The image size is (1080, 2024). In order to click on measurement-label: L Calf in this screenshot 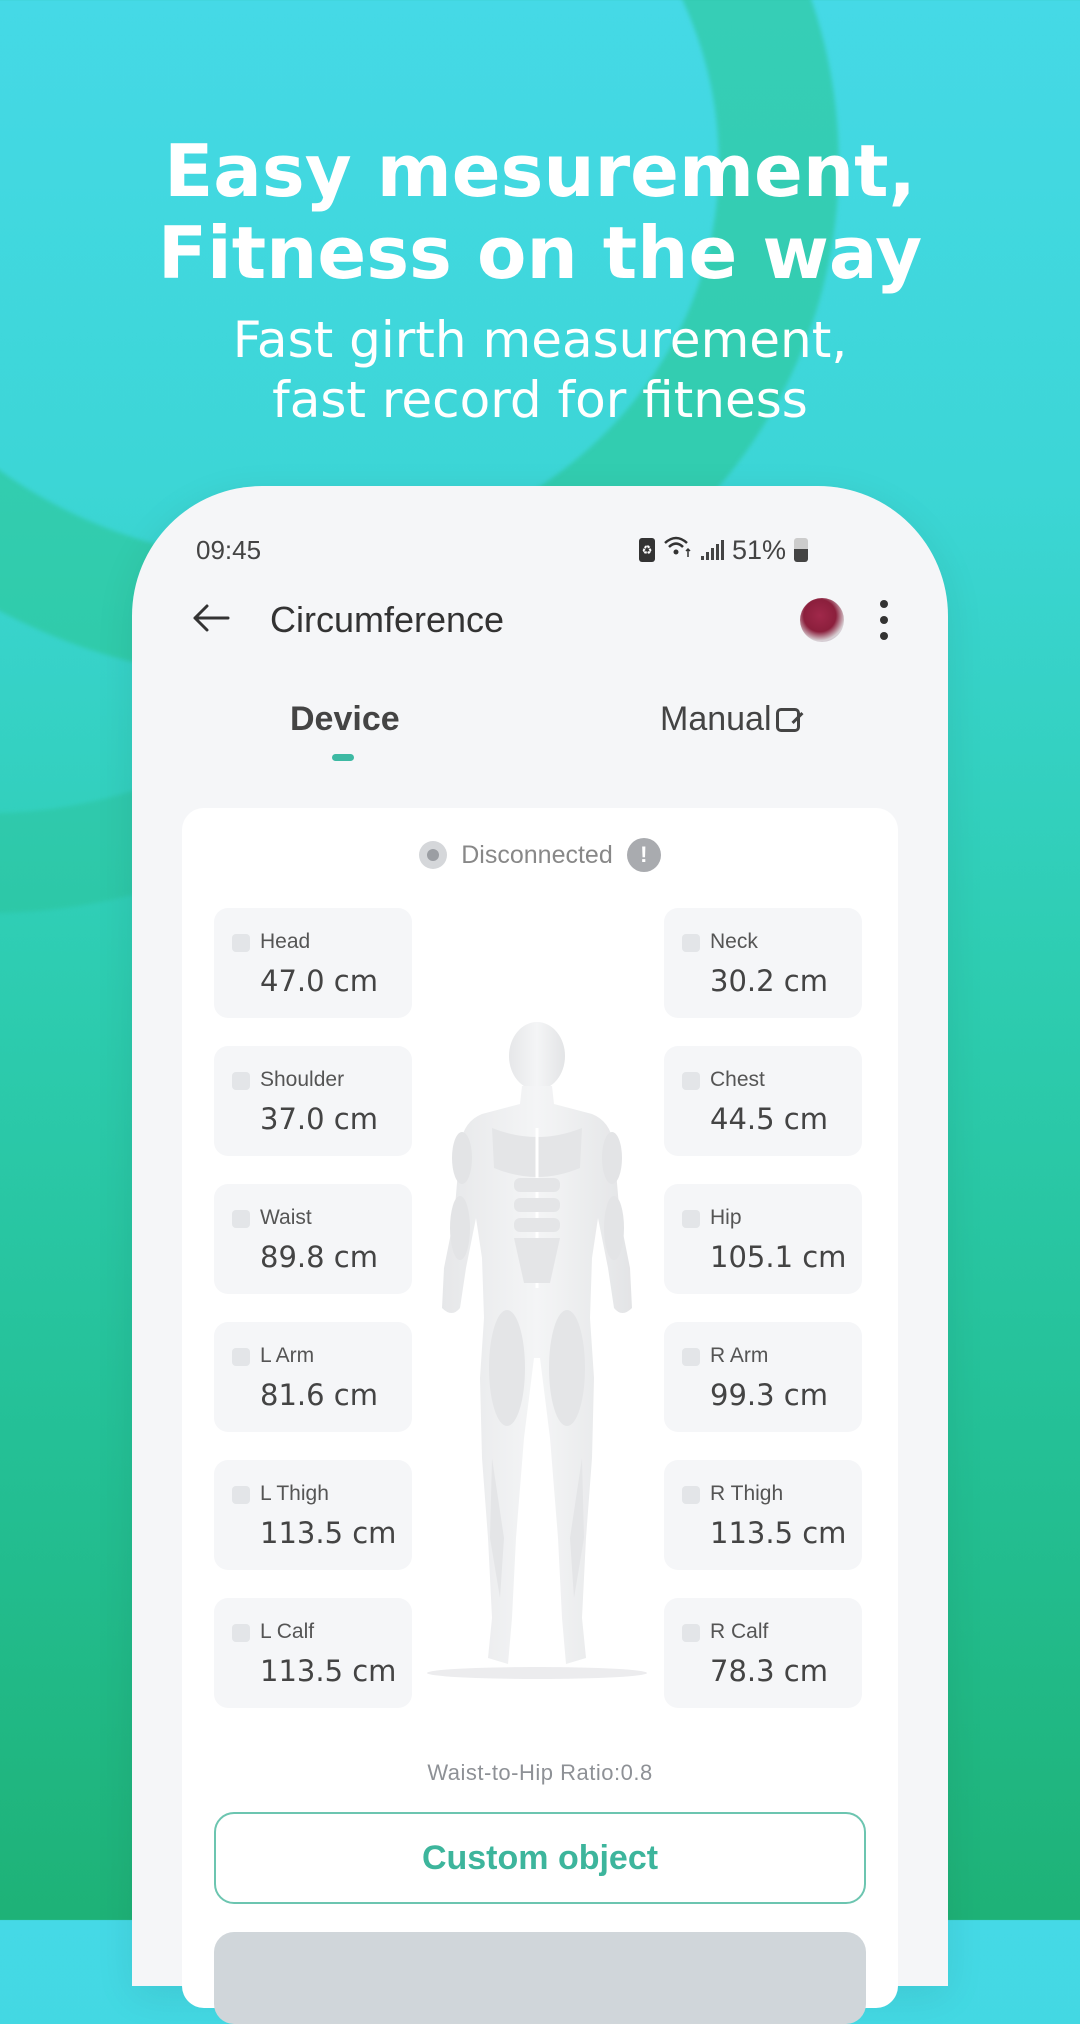, I will do `click(287, 1631)`.